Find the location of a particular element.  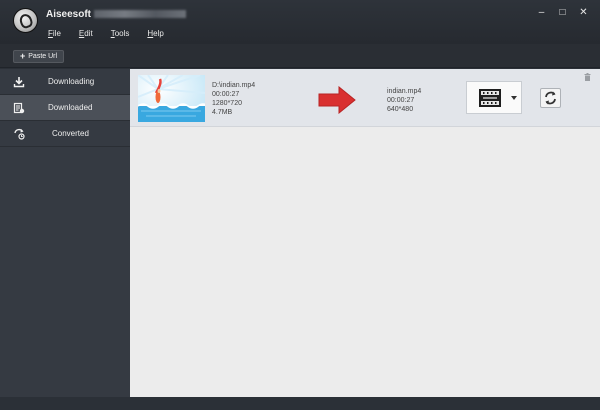

window-controls: – □ ✕ is located at coordinates (562, 12).